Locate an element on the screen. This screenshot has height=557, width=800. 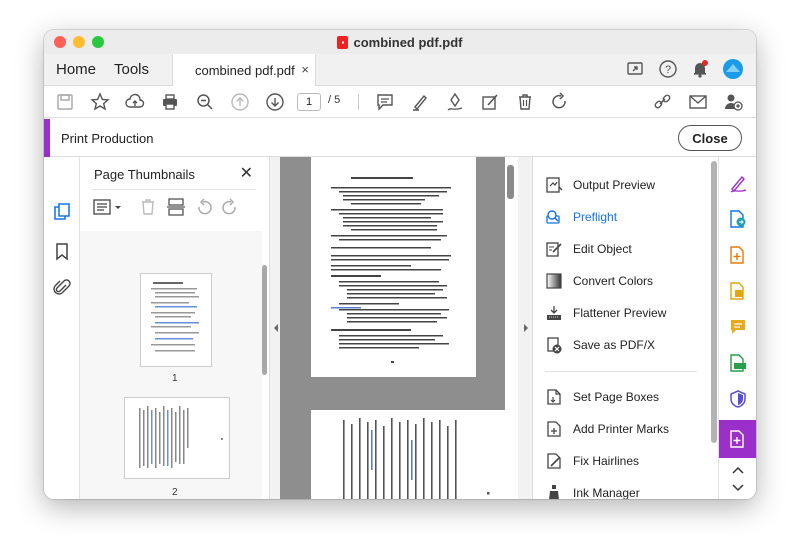
right-splitter is located at coordinates (525, 328).